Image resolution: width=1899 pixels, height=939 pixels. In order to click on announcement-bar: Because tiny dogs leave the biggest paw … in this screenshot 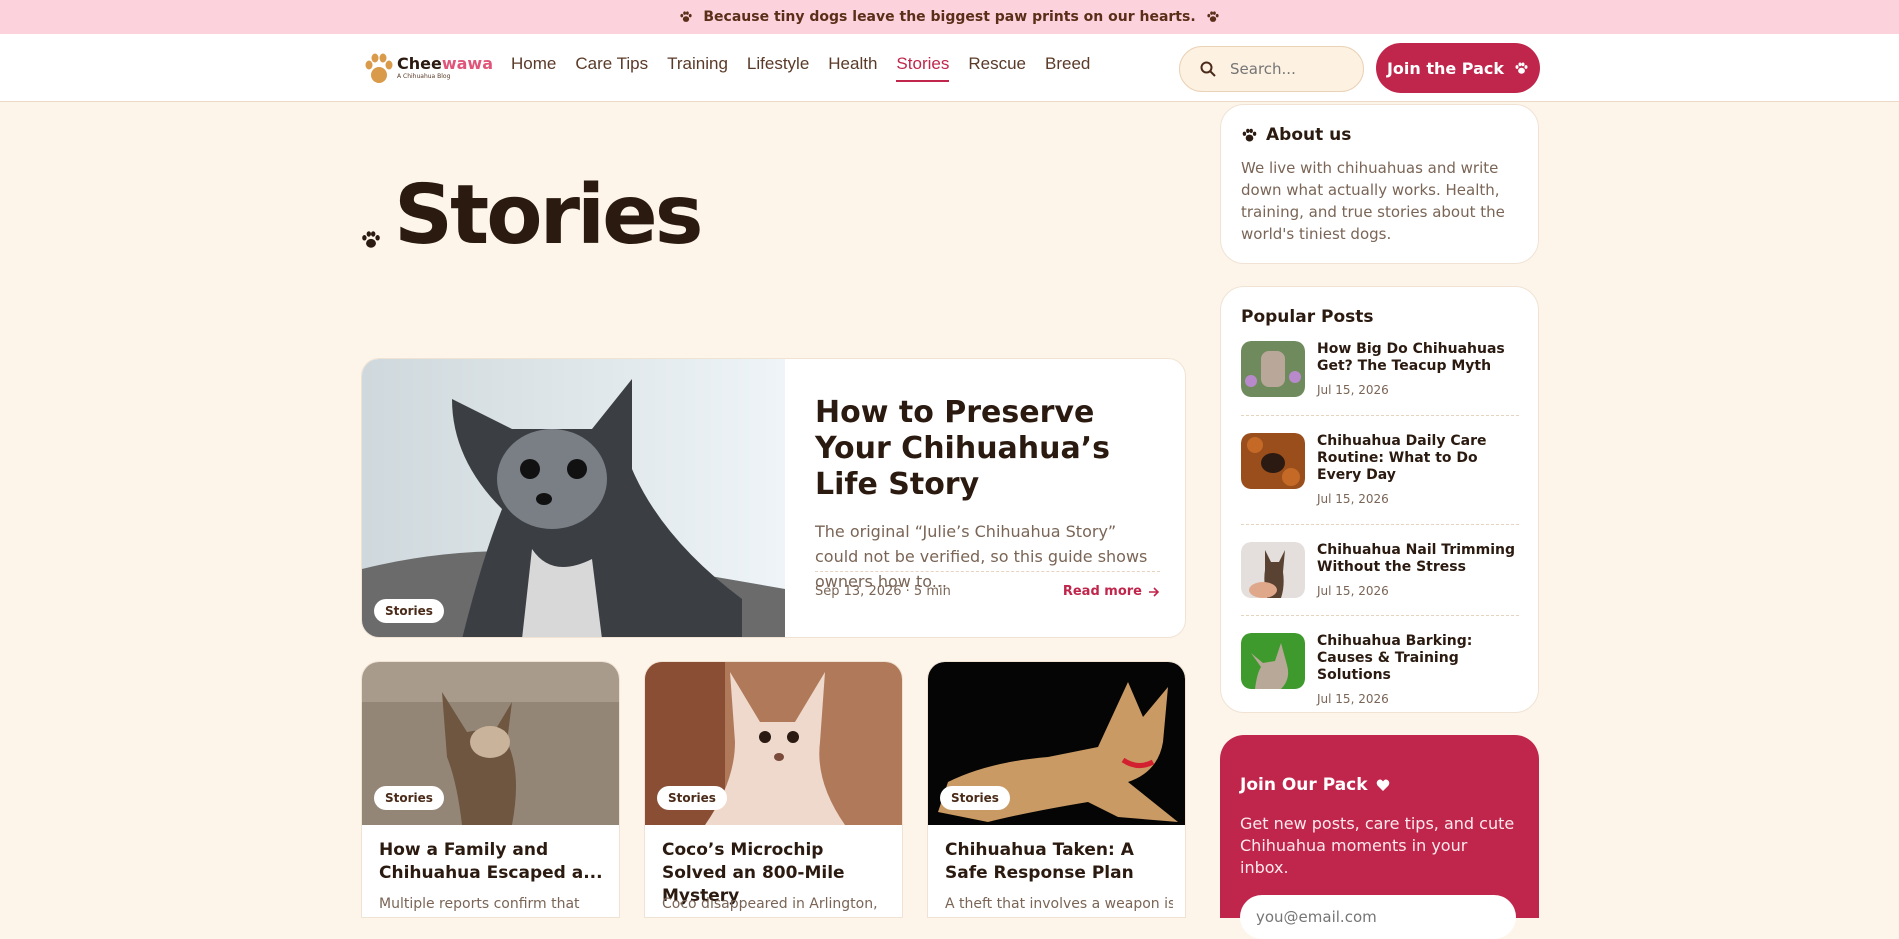, I will do `click(949, 17)`.